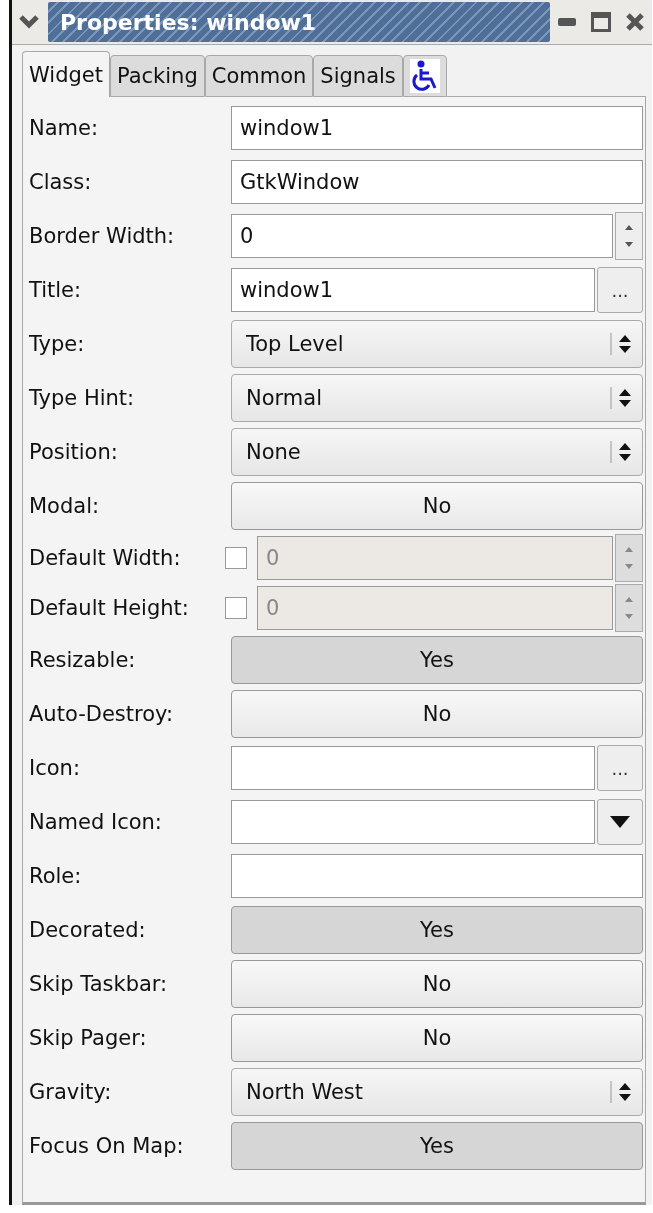 This screenshot has height=1213, width=653. What do you see at coordinates (71, 1092) in the screenshot?
I see `property-label: Gravity:` at bounding box center [71, 1092].